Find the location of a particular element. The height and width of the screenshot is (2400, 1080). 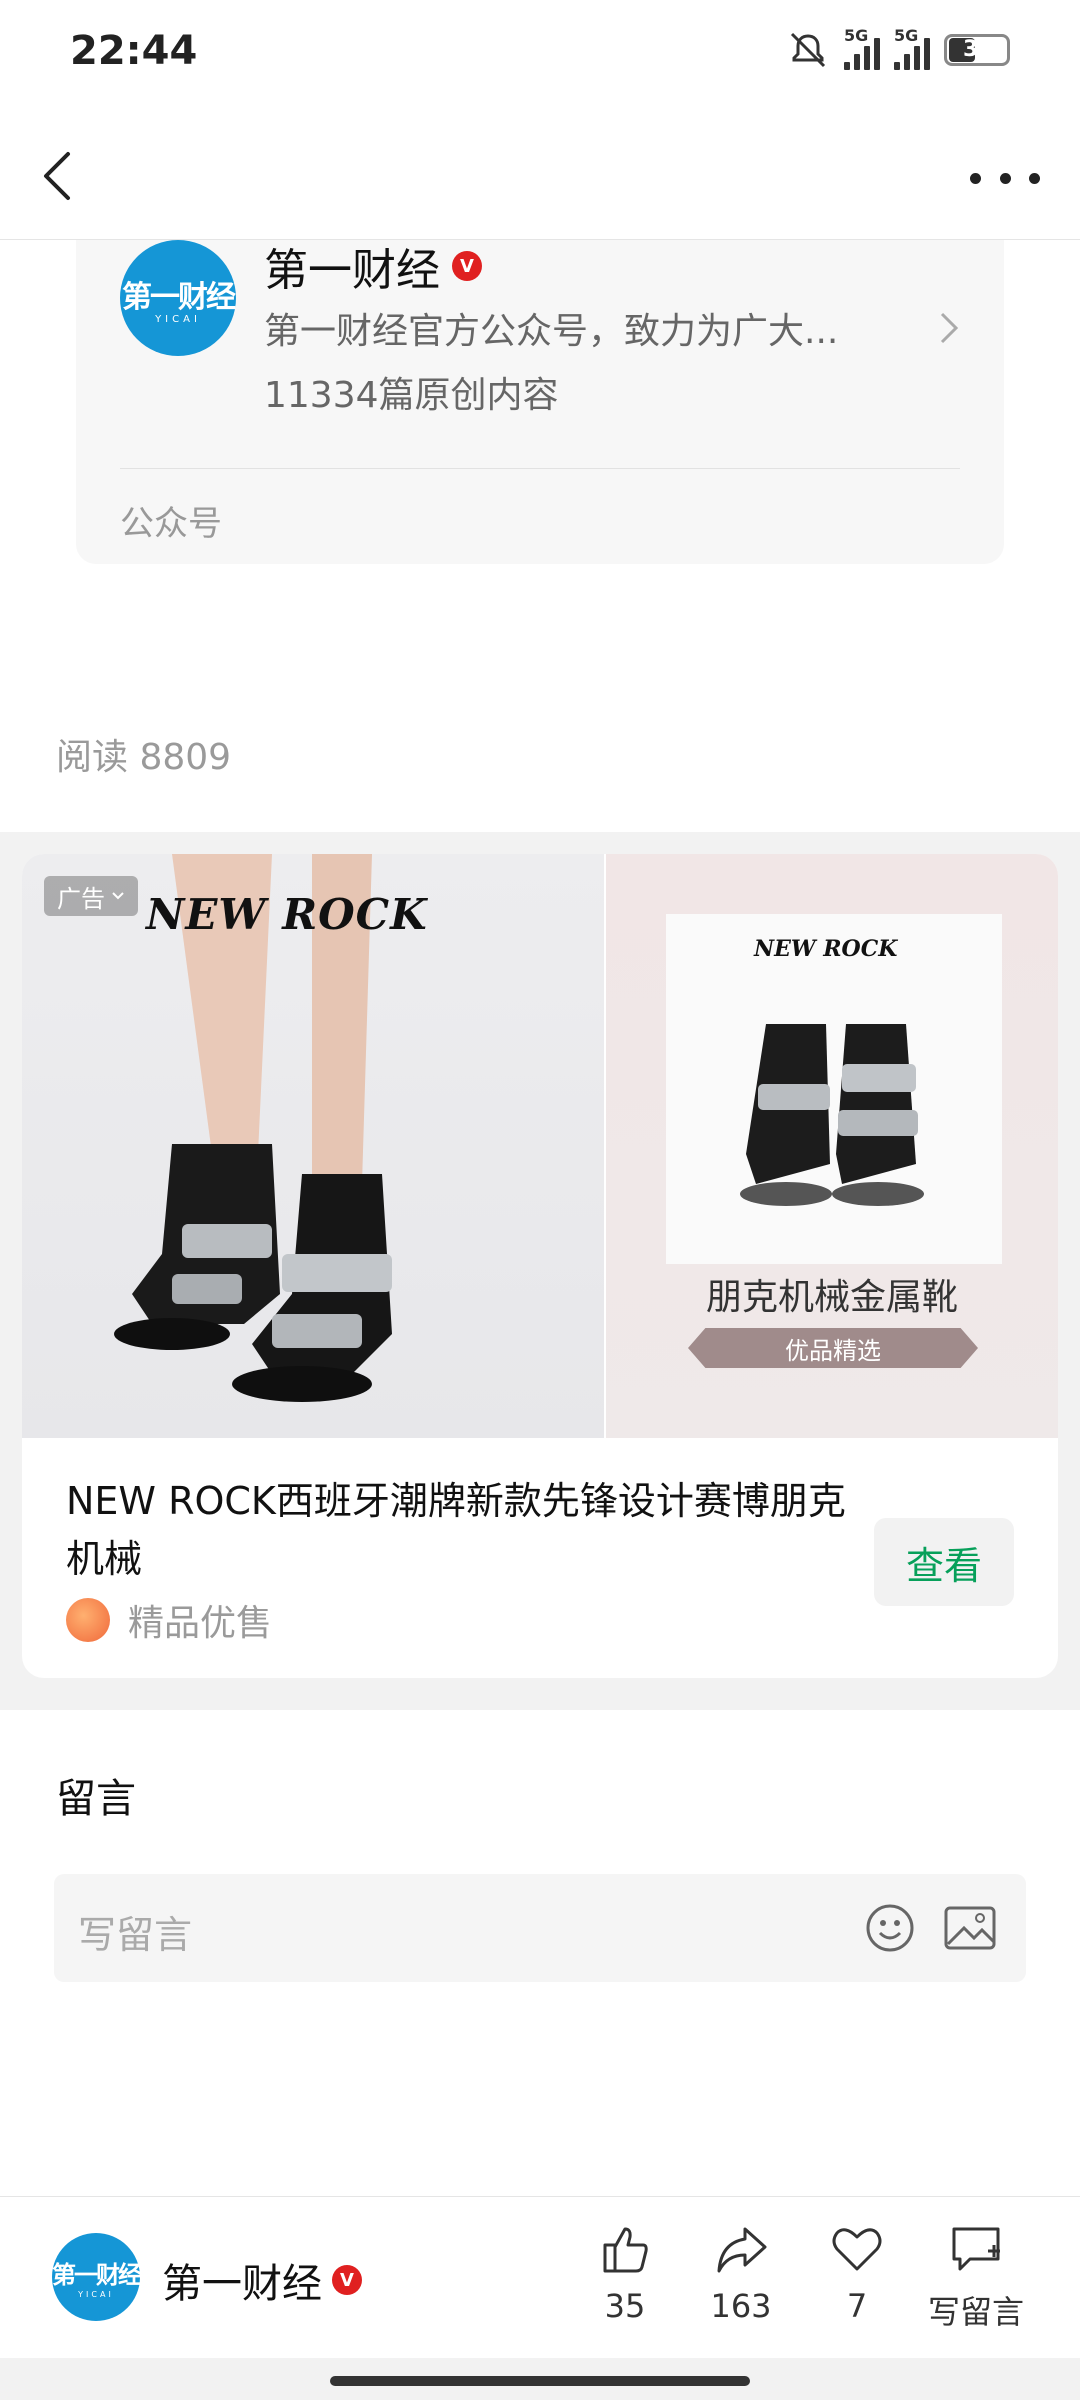

account-avatar: 第一财经 YICAI is located at coordinates (97, 2277).